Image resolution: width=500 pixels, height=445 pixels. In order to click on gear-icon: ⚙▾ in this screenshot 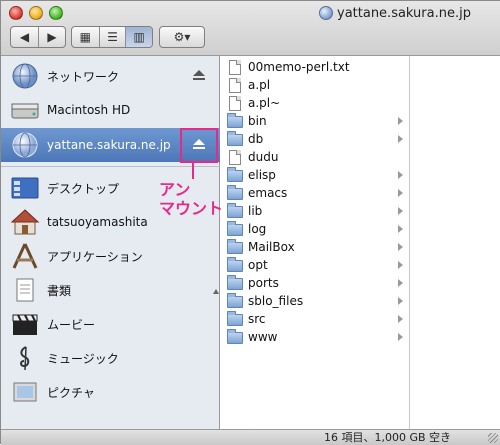, I will do `click(182, 37)`.